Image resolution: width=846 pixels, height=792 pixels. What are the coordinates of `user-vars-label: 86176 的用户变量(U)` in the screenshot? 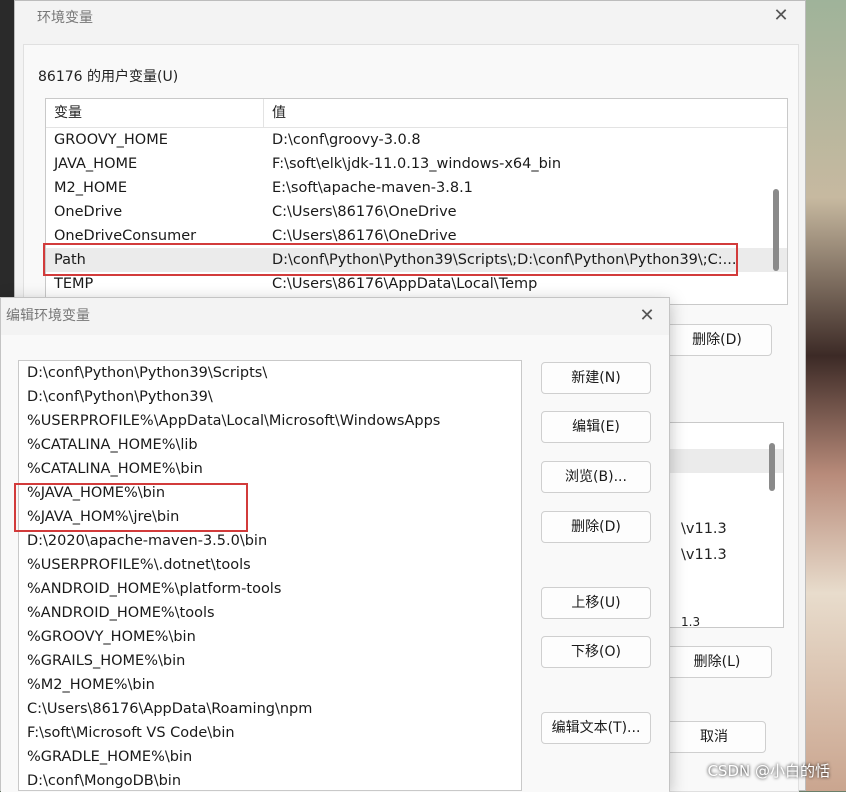 It's located at (108, 77).